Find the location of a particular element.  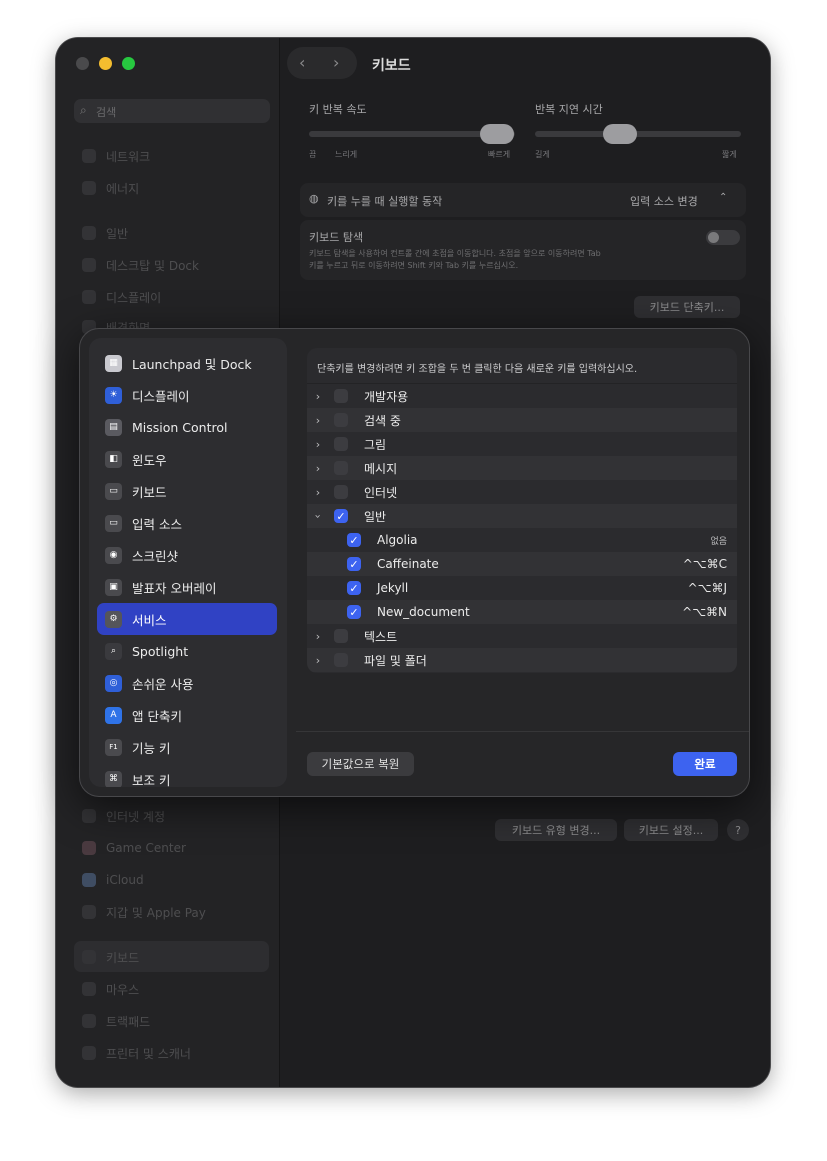

sidebar-item-mouse: 마우스 is located at coordinates (110, 989).